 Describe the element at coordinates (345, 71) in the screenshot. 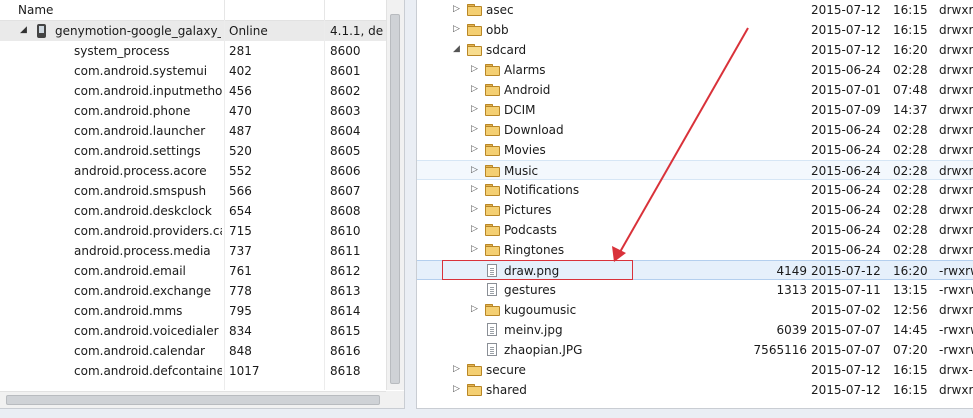

I see `process-port: 8601` at that location.